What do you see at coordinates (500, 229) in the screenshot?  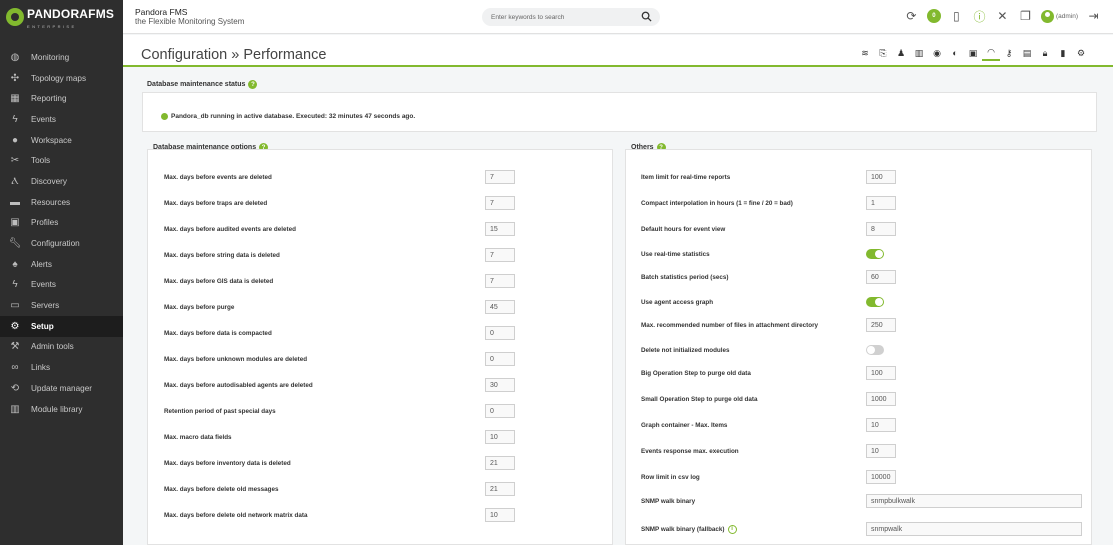 I see `db-option-input: 15` at bounding box center [500, 229].